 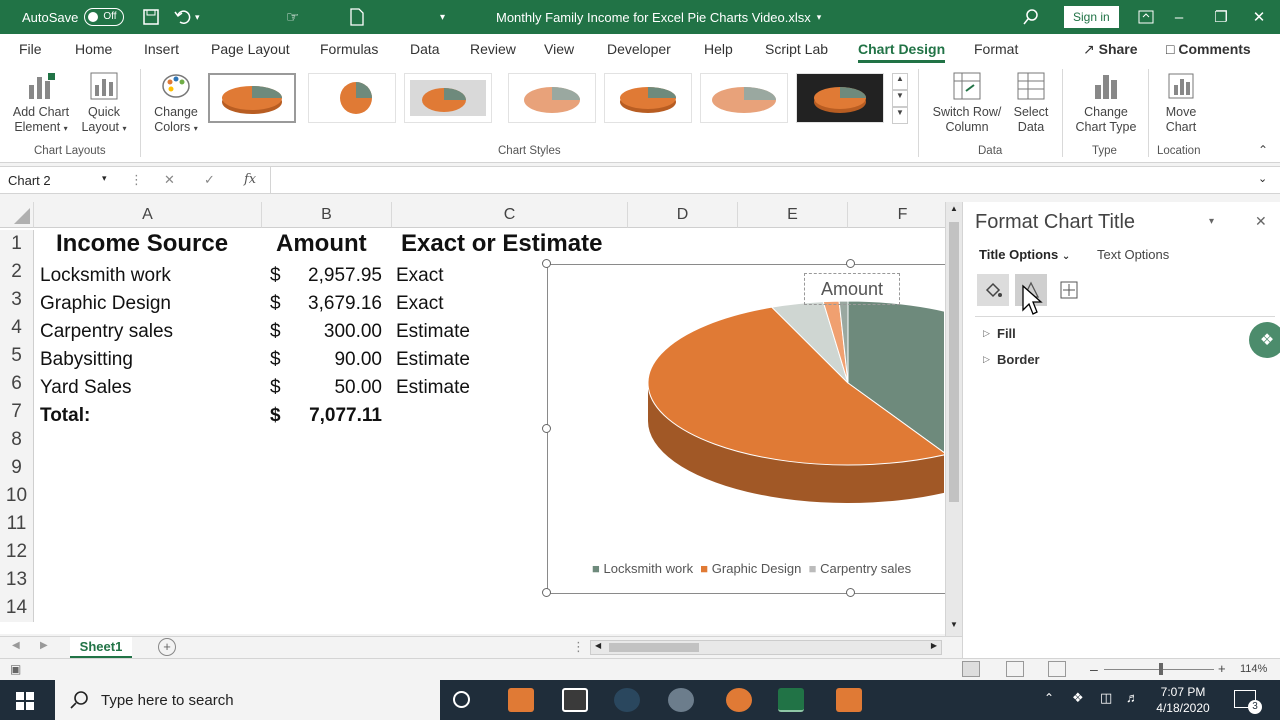 What do you see at coordinates (104, 17) in the screenshot?
I see `autosave-toggle: Off` at bounding box center [104, 17].